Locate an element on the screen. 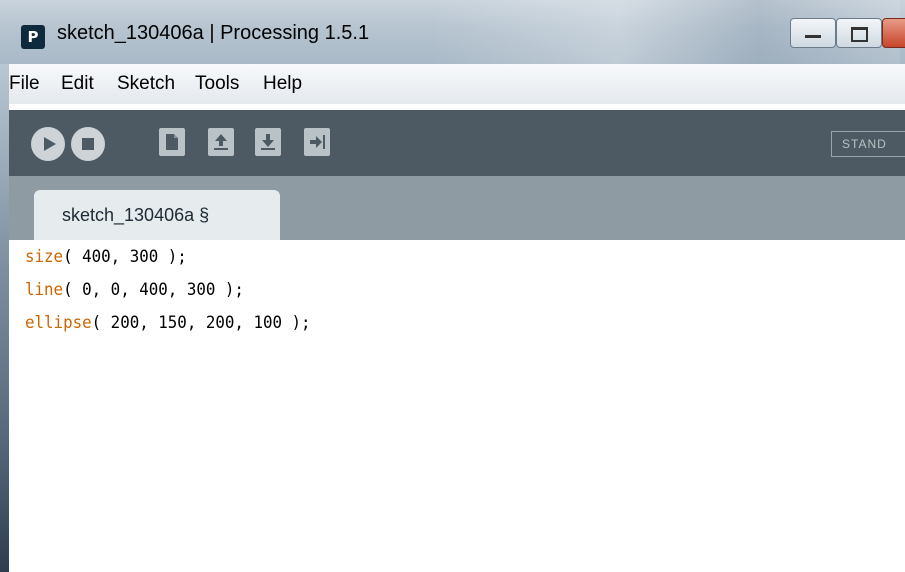 The width and height of the screenshot is (905, 572). code-function: size is located at coordinates (44, 257).